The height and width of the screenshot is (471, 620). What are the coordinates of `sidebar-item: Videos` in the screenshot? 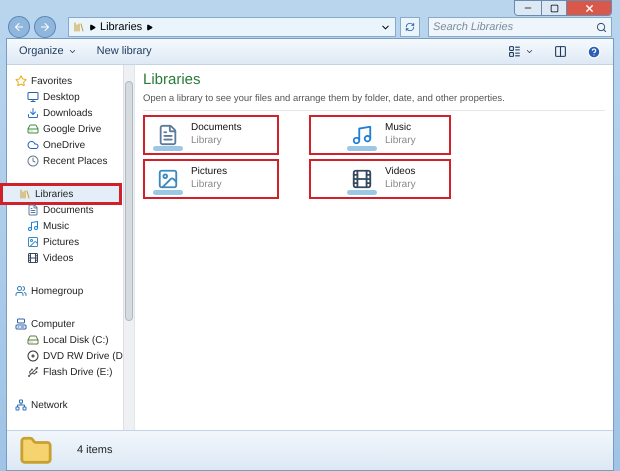 It's located at (61, 258).